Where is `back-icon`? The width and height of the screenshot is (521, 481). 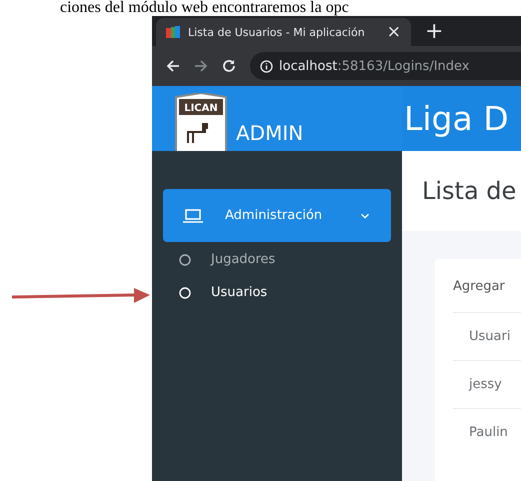 back-icon is located at coordinates (173, 66).